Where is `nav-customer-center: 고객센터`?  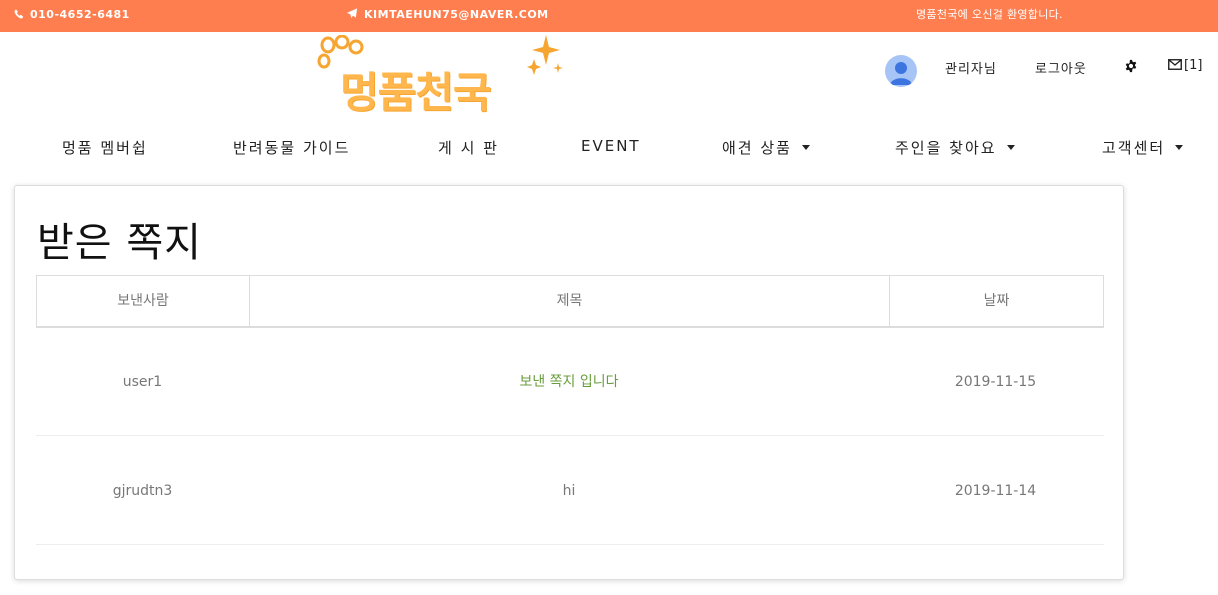 nav-customer-center: 고객센터 is located at coordinates (1143, 147).